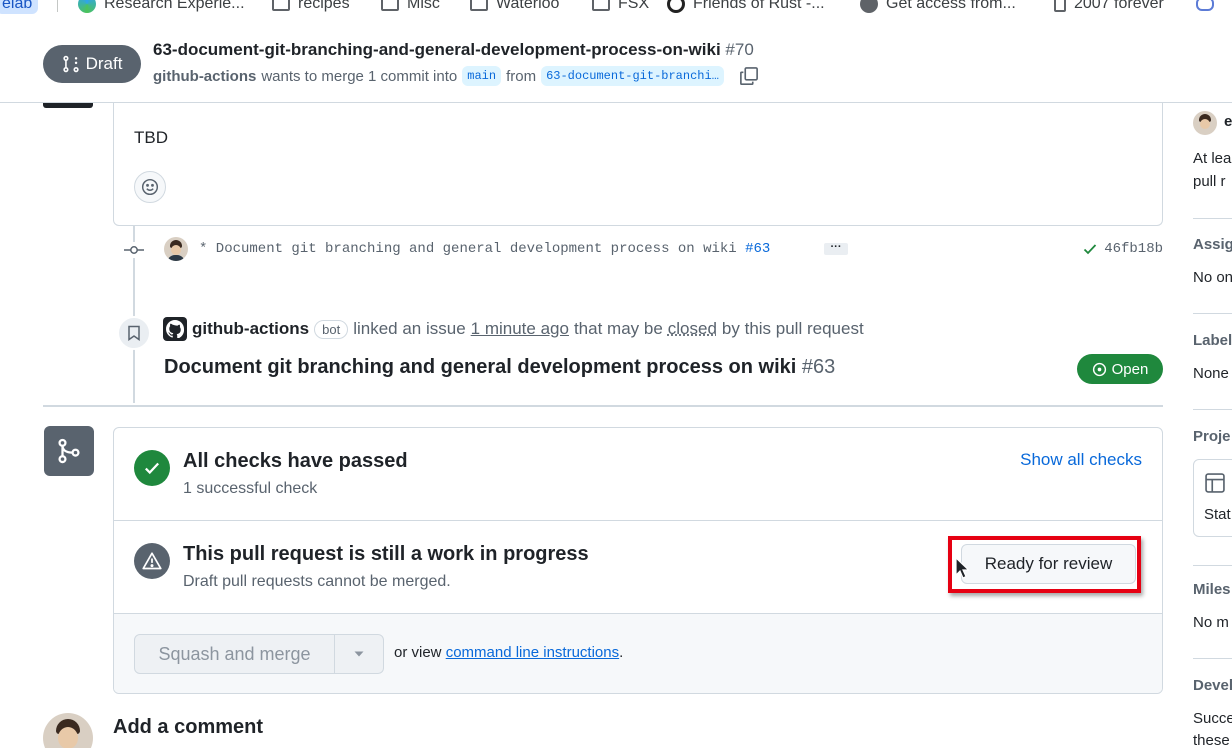 Image resolution: width=1232 pixels, height=748 pixels. Describe the element at coordinates (104, 64) in the screenshot. I see `draft-label: Draft` at that location.